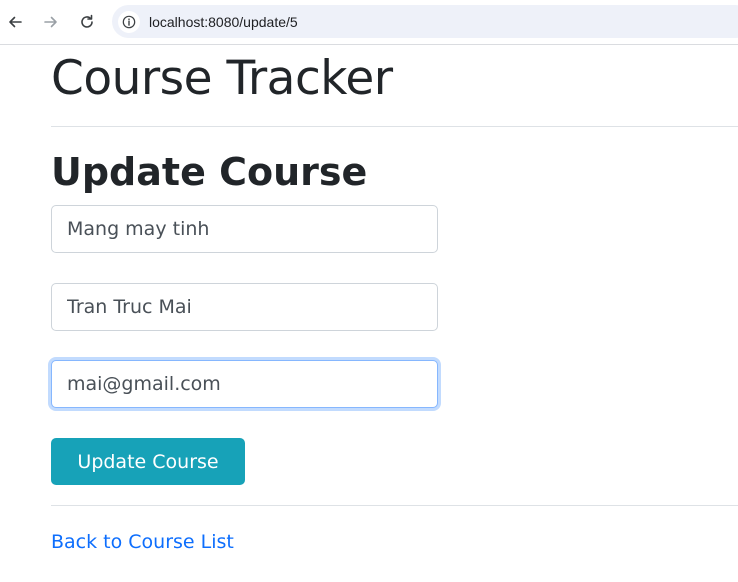  What do you see at coordinates (394, 505) in the screenshot?
I see `divider-bottom` at bounding box center [394, 505].